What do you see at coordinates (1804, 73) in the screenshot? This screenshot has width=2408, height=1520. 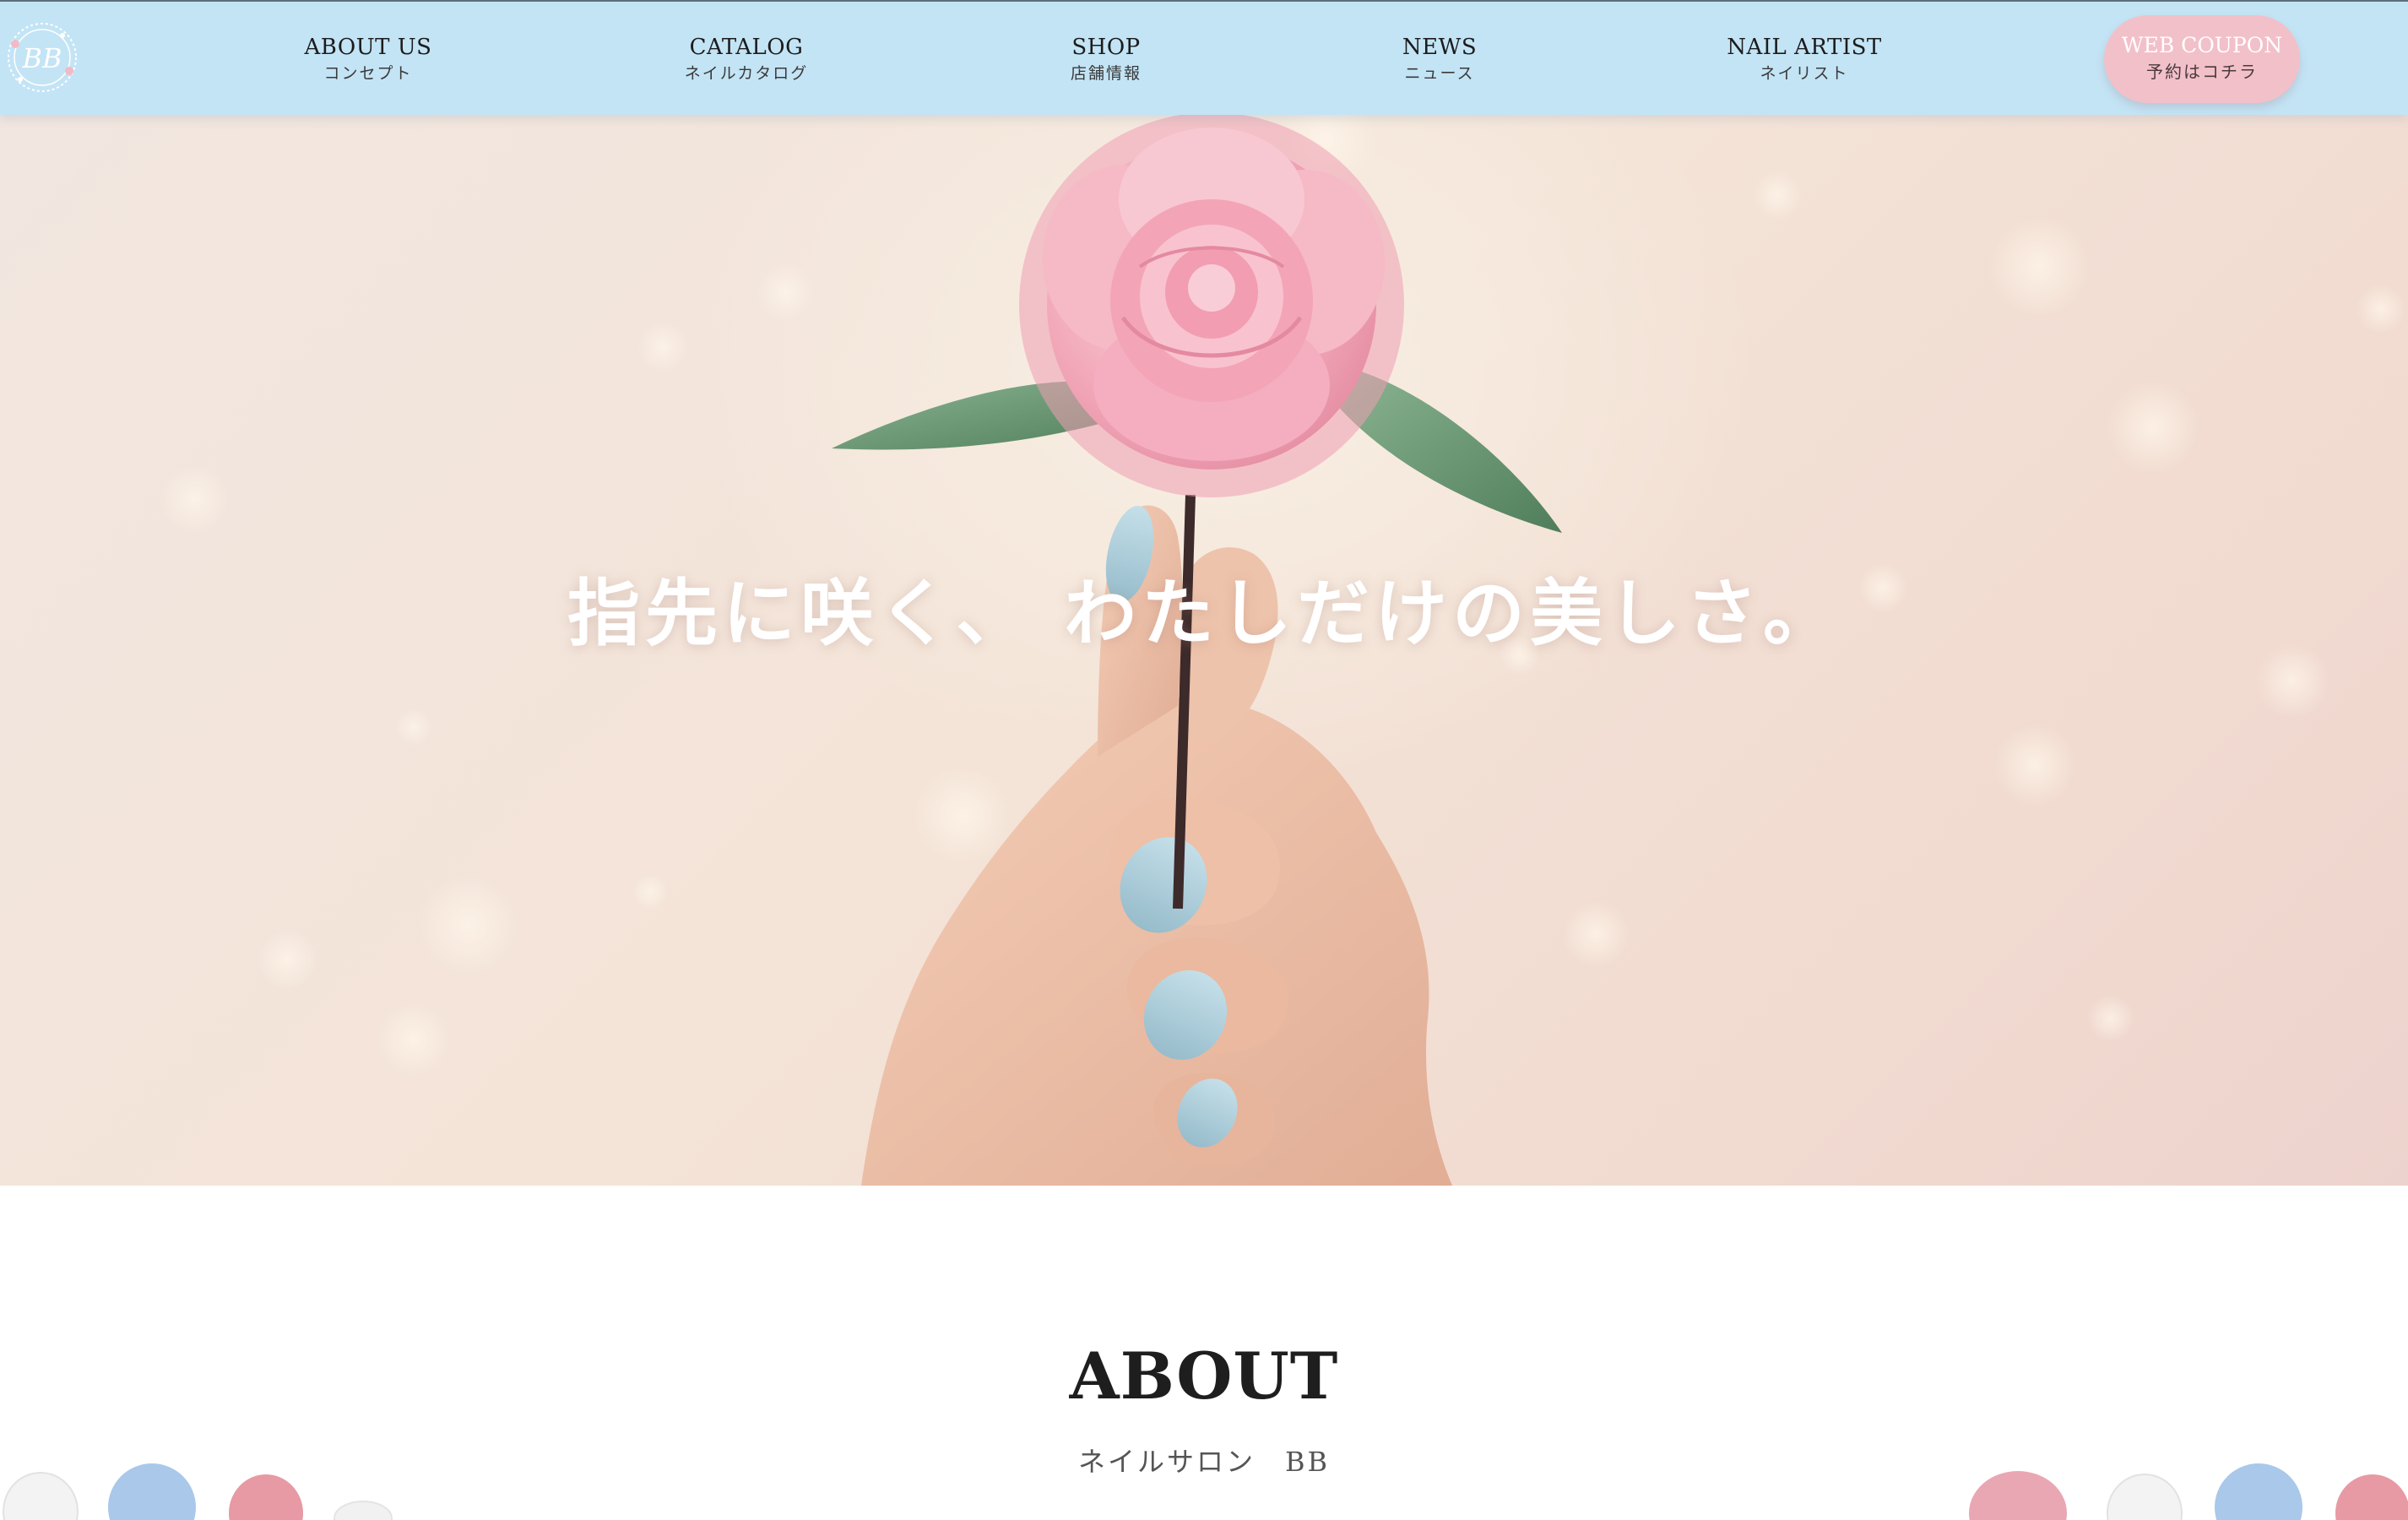 I see `nav-nail-artist-sublabel: ネイリスト` at bounding box center [1804, 73].